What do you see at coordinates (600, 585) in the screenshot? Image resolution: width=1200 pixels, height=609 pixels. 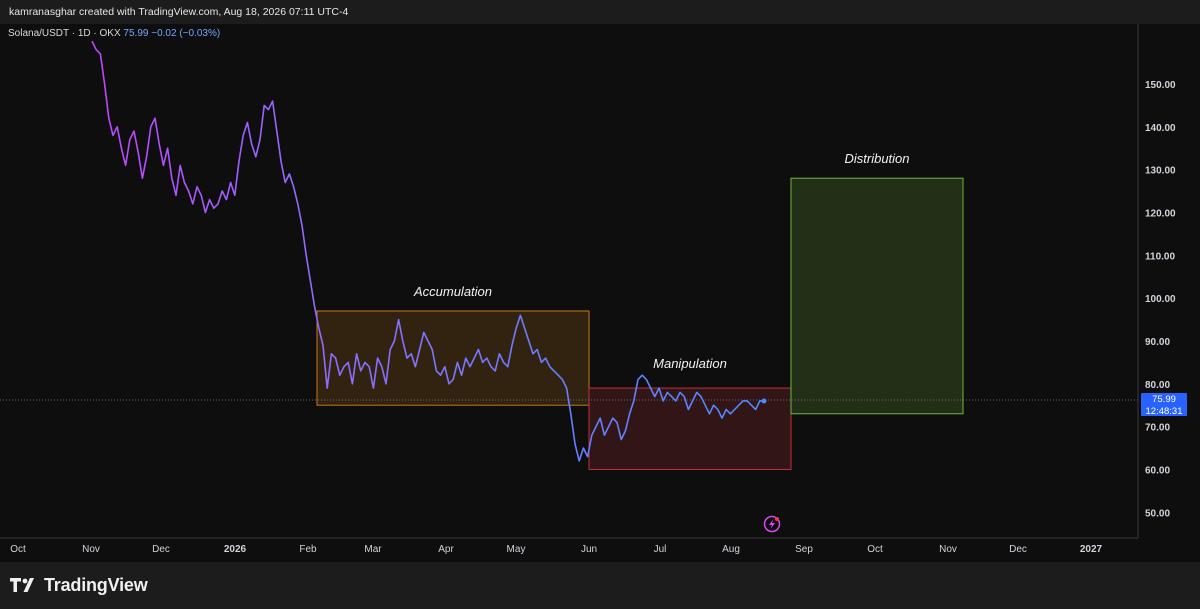 I see `footer: TradingView` at bounding box center [600, 585].